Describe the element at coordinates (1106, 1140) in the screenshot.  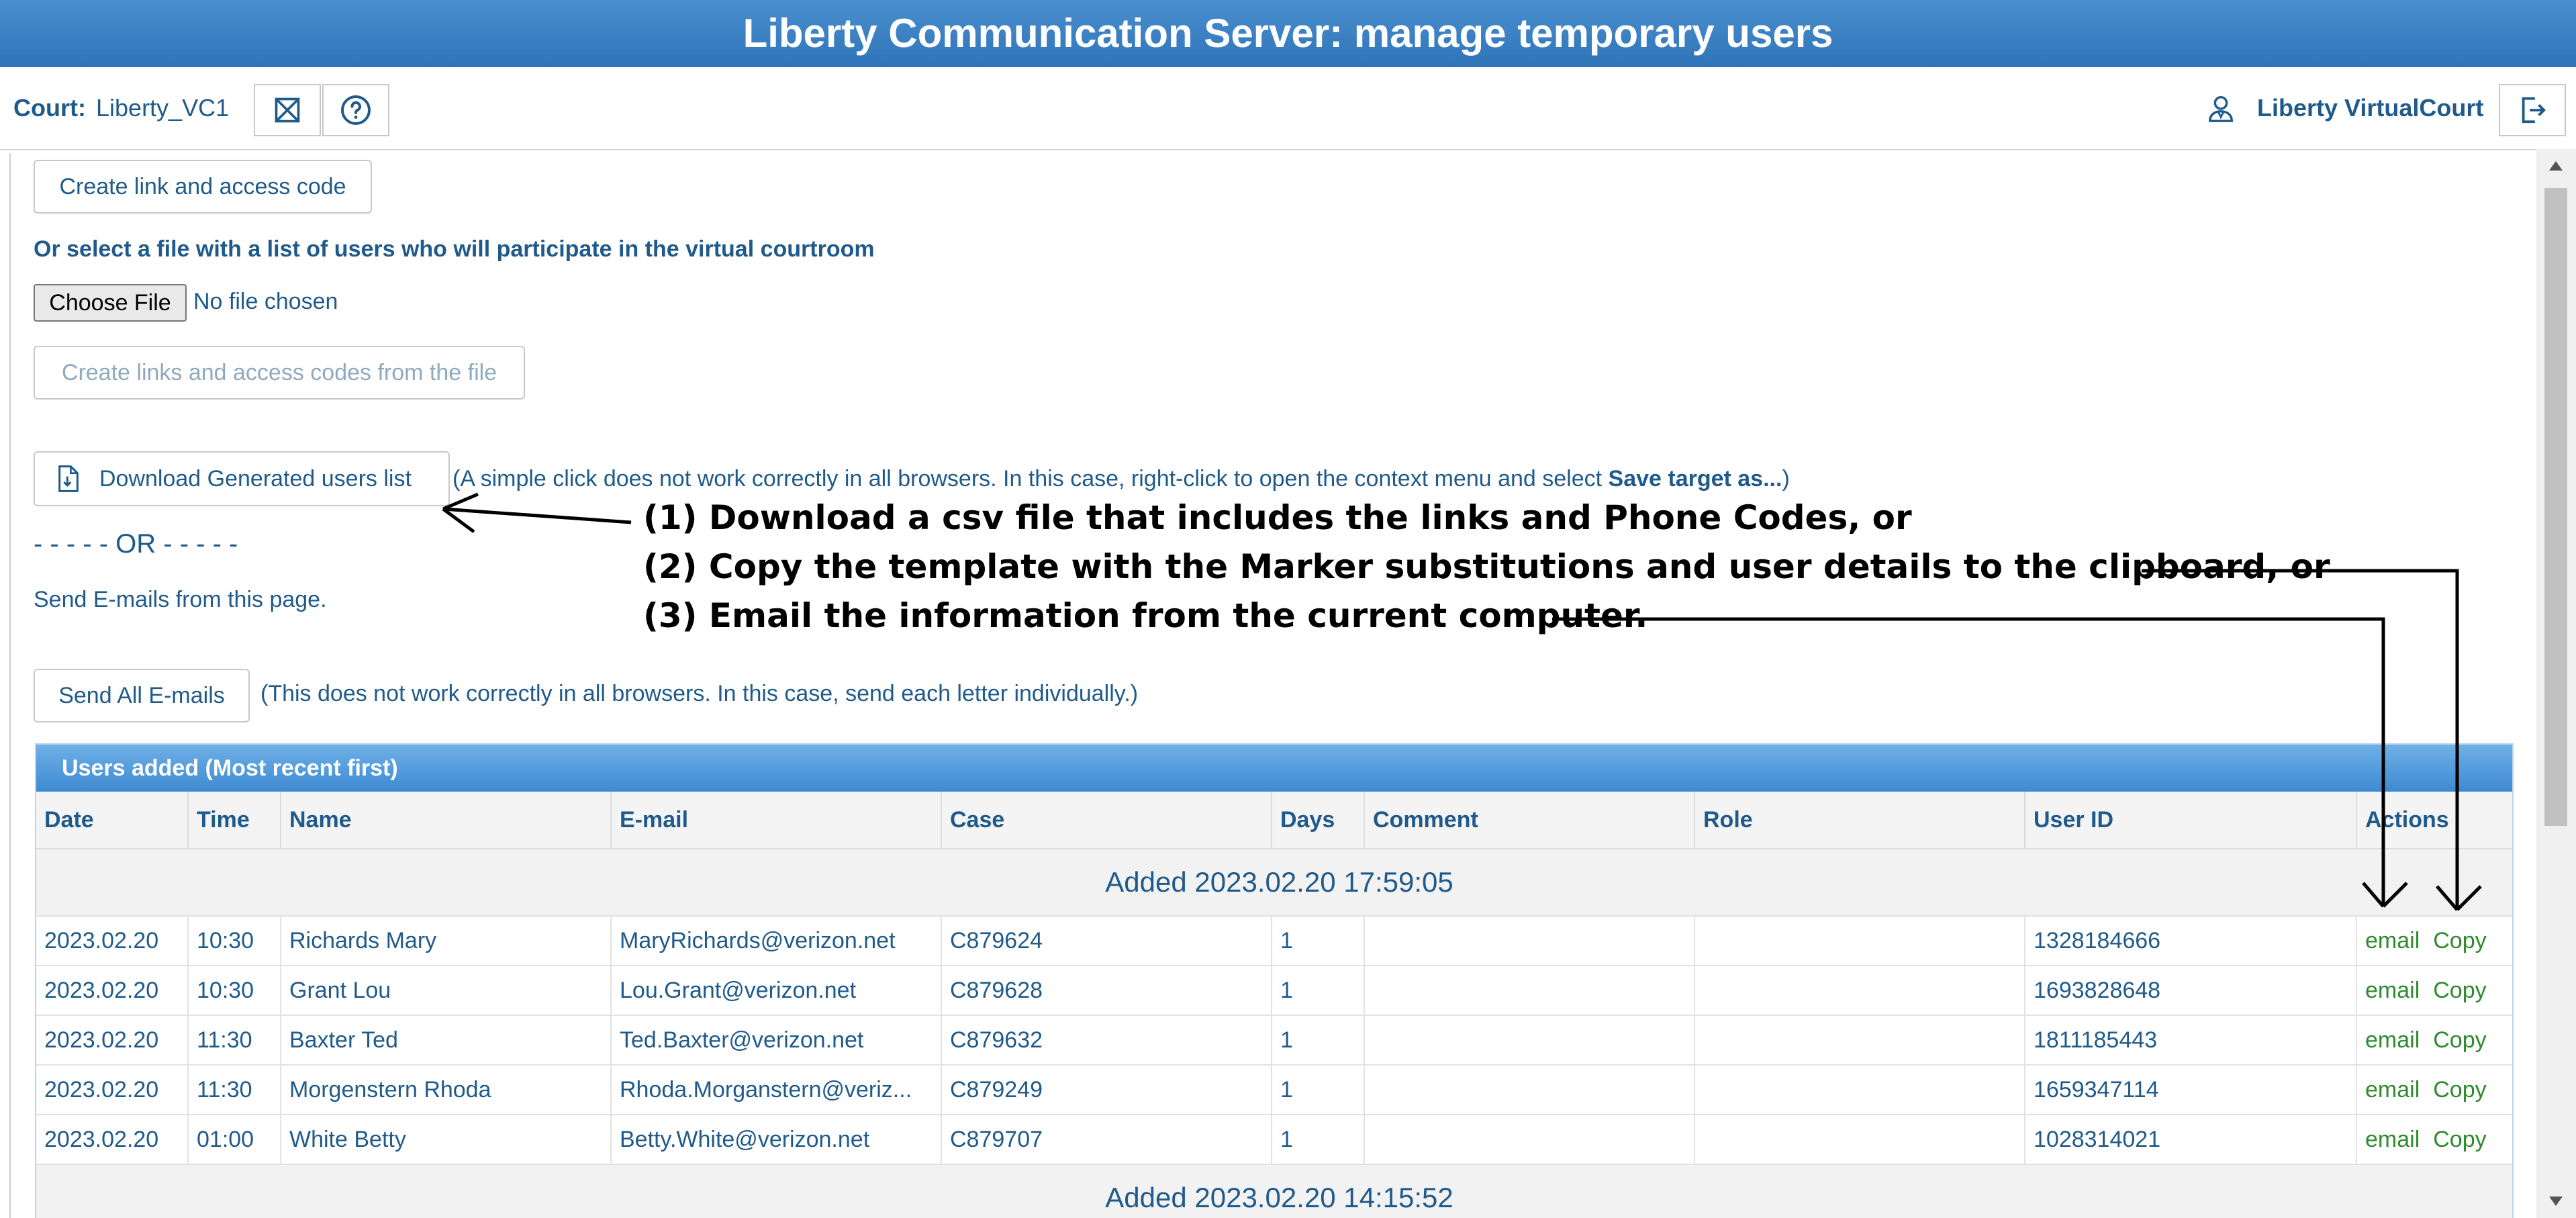
I see `cell-case: C879707` at that location.